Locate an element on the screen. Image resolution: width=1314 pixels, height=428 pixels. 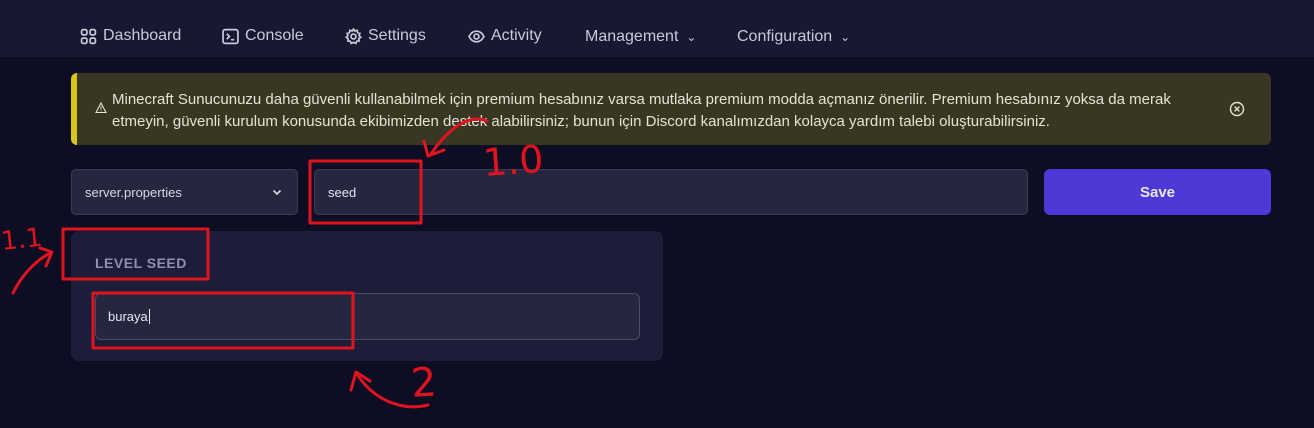
chevron-down-icon is located at coordinates (277, 192).